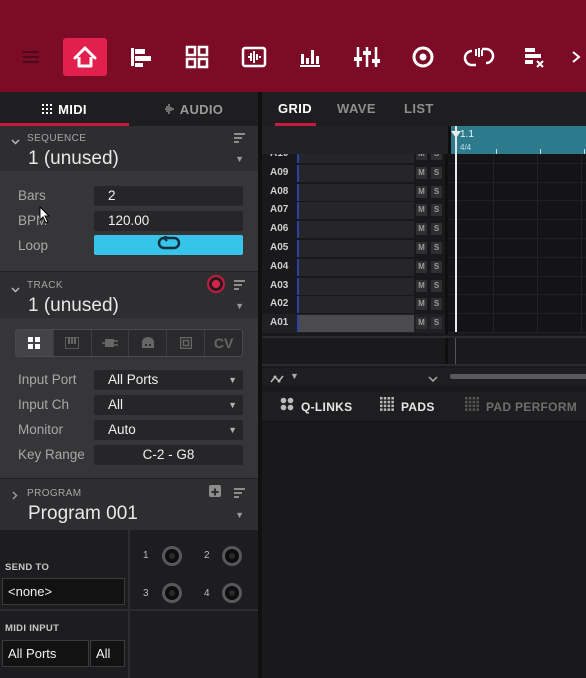 The height and width of the screenshot is (678, 586). Describe the element at coordinates (310, 57) in the screenshot. I see `mixer-bars-icon` at that location.